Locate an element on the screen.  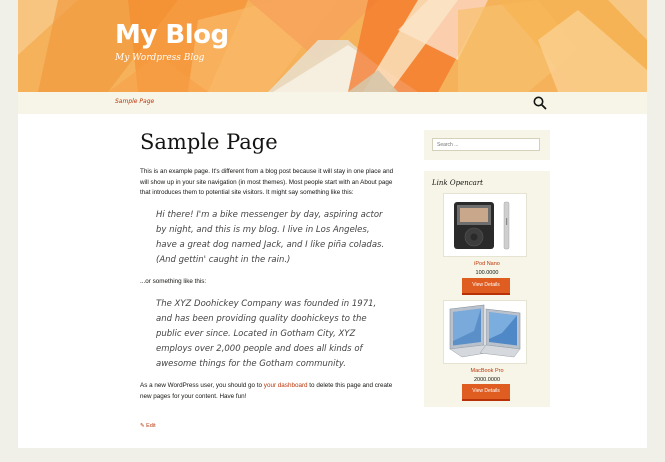
page-title: Sample Page is located at coordinates (209, 142).